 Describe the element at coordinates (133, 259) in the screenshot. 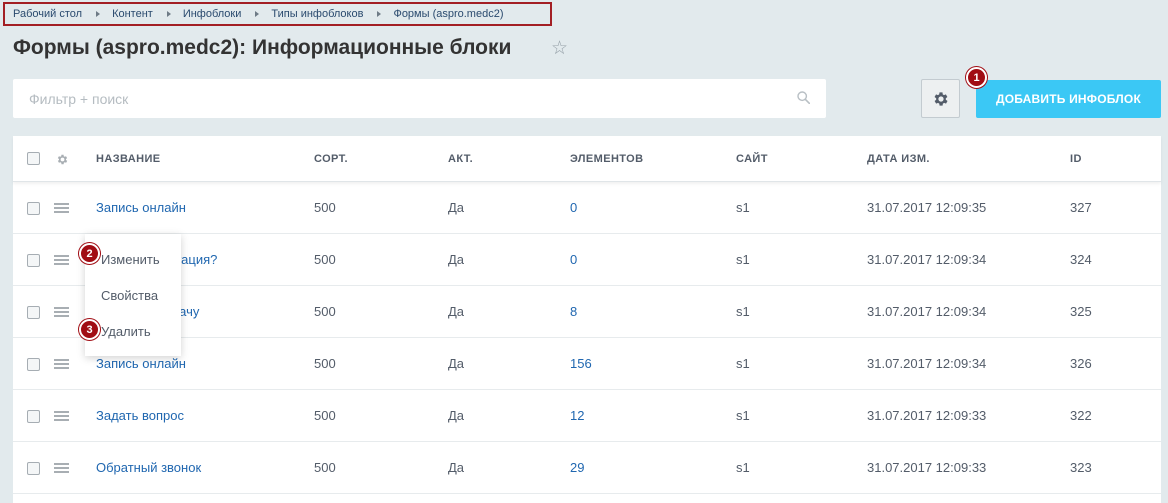

I see `menu-item-edit: Изменить` at that location.